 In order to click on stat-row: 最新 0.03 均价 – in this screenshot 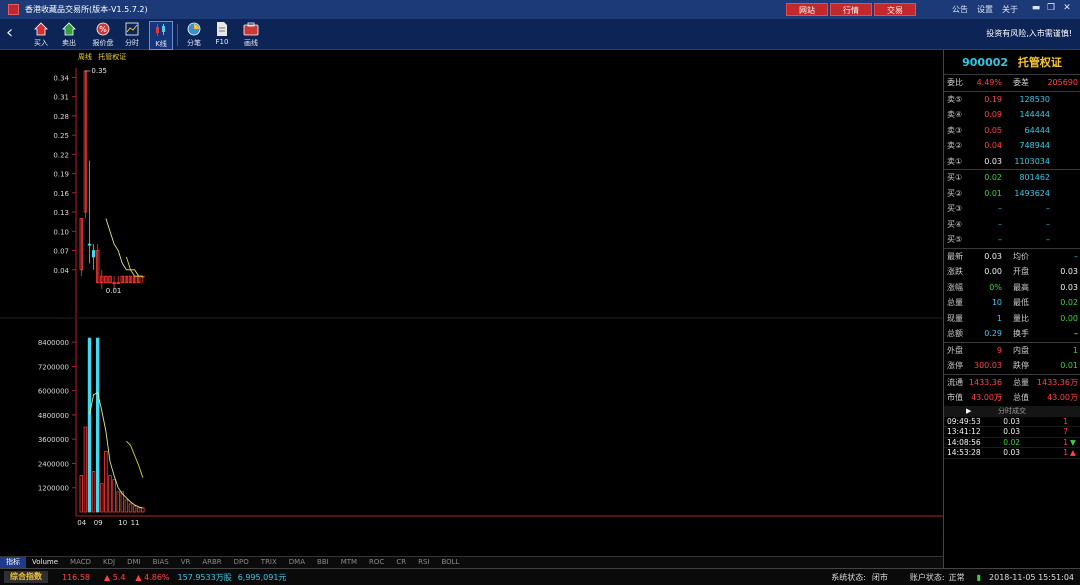, I will do `click(1012, 257)`.